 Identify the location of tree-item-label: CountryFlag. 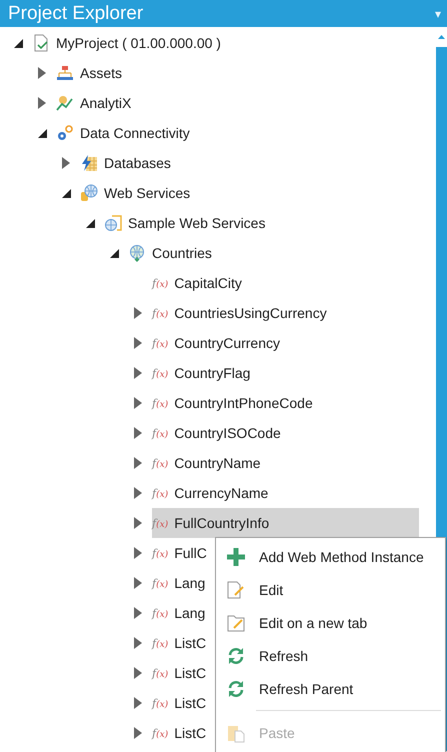
(212, 373).